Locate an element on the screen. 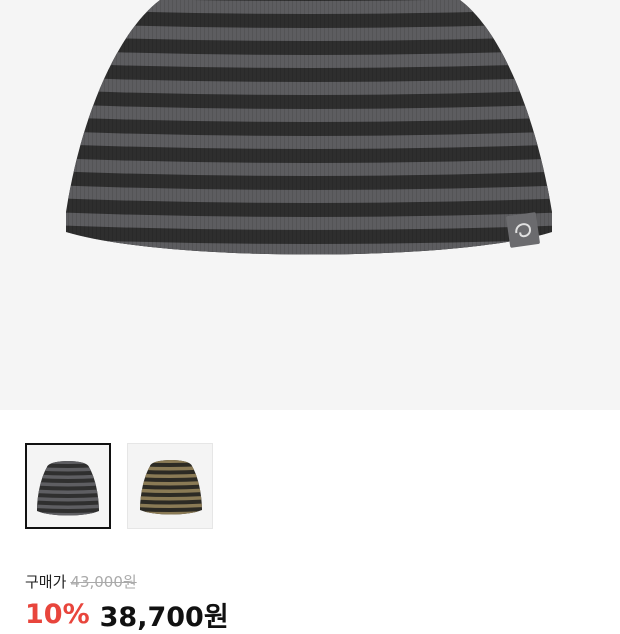  beanie-gray-icon is located at coordinates (68, 492).